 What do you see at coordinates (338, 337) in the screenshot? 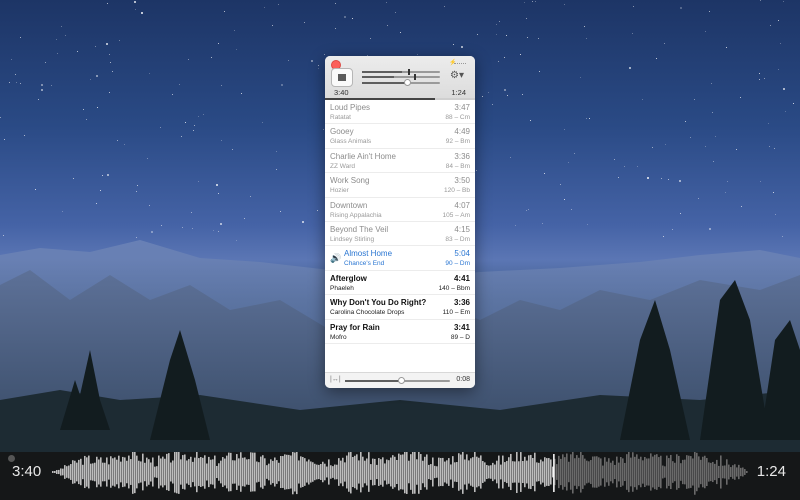
I see `track-artist: Mofro` at bounding box center [338, 337].